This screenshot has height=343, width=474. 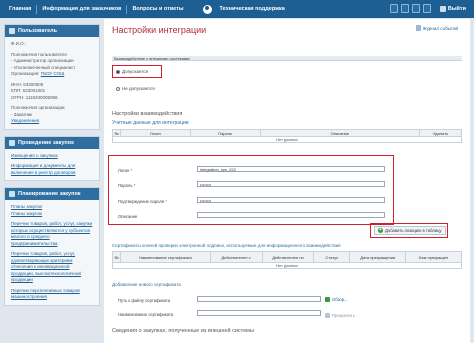 I want to click on logout-button: Выйти, so click(x=452, y=8).